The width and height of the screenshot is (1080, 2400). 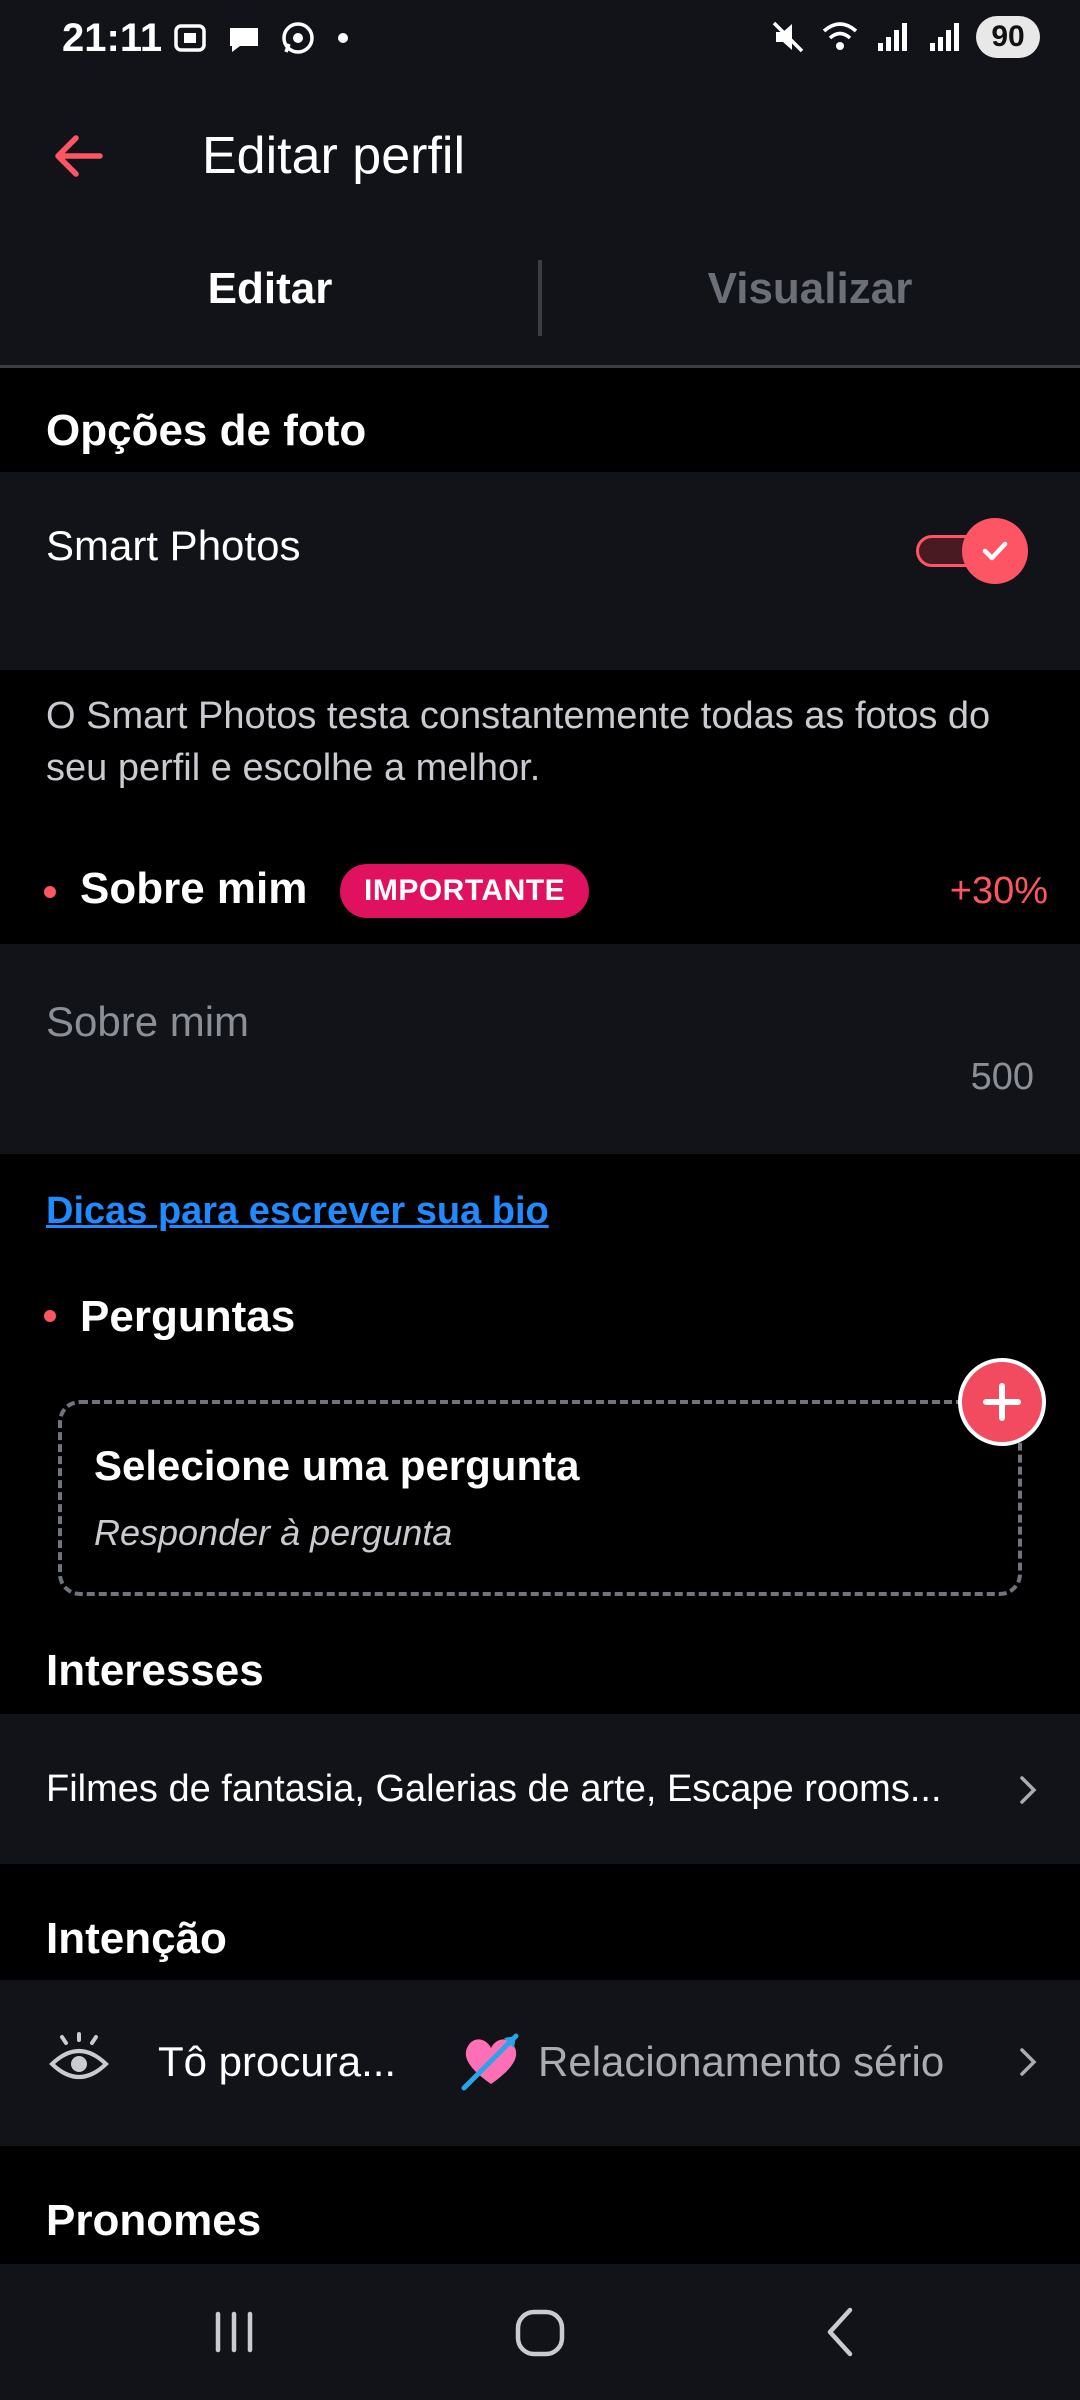 I want to click on answer-question-label: Responder à pergunta, so click(x=273, y=1532).